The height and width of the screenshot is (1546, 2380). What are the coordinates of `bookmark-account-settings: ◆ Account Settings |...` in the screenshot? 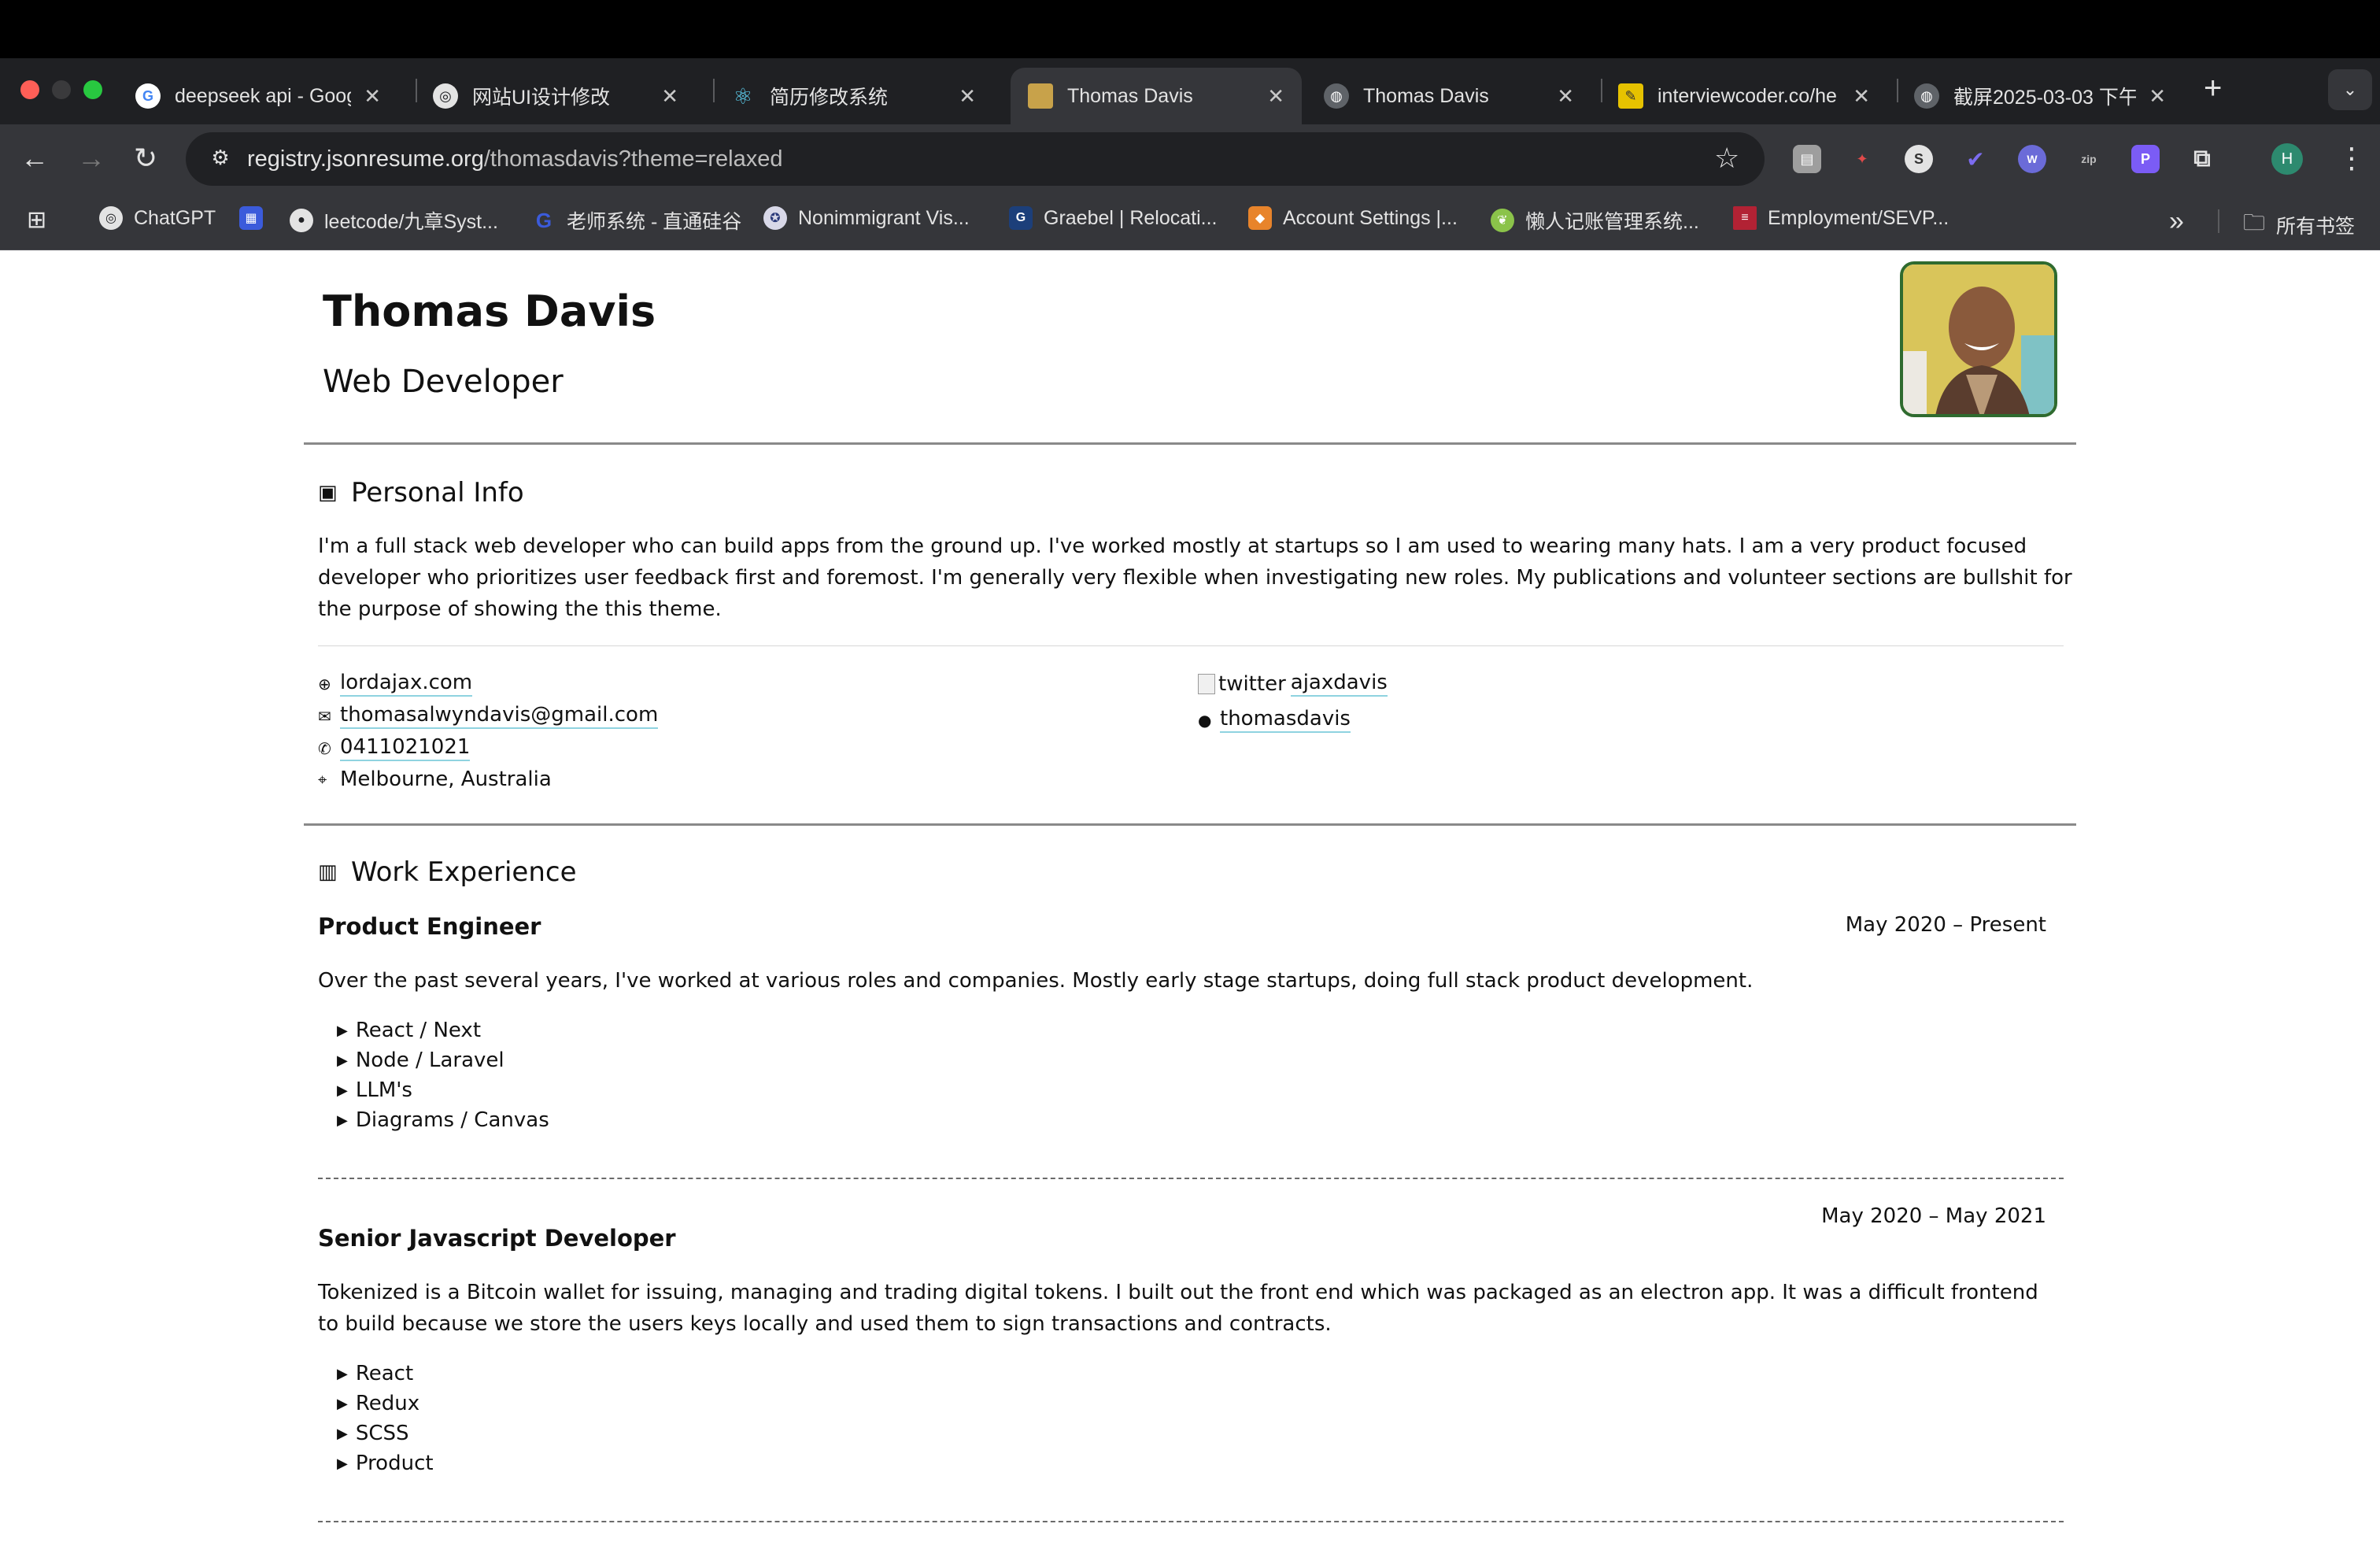 It's located at (1353, 218).